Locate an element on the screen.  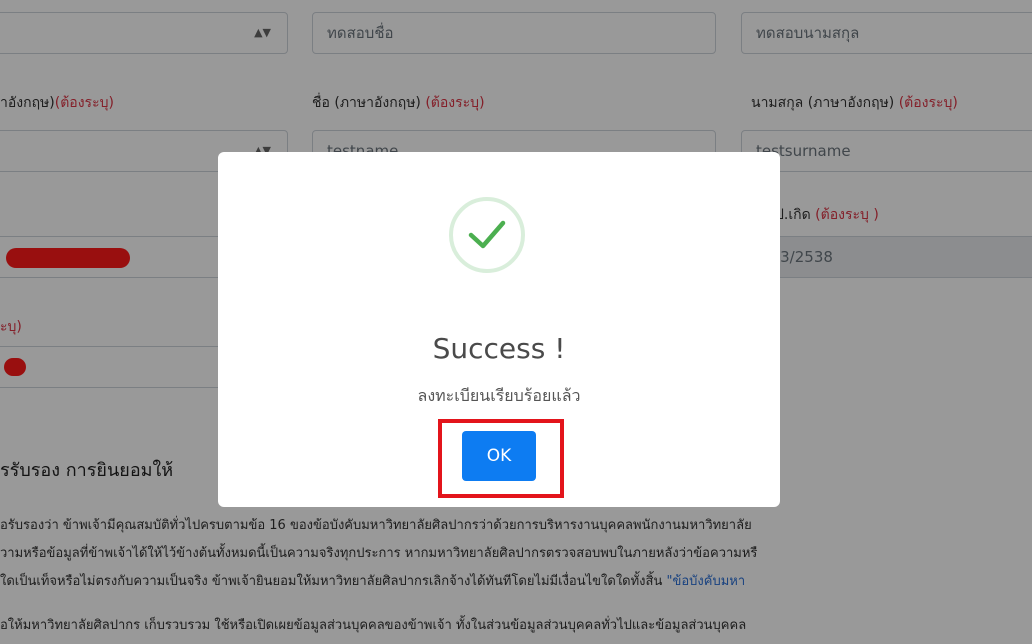
dialog-message: ลงทะเบียนเรียบร้อยแล้ว is located at coordinates (499, 395).